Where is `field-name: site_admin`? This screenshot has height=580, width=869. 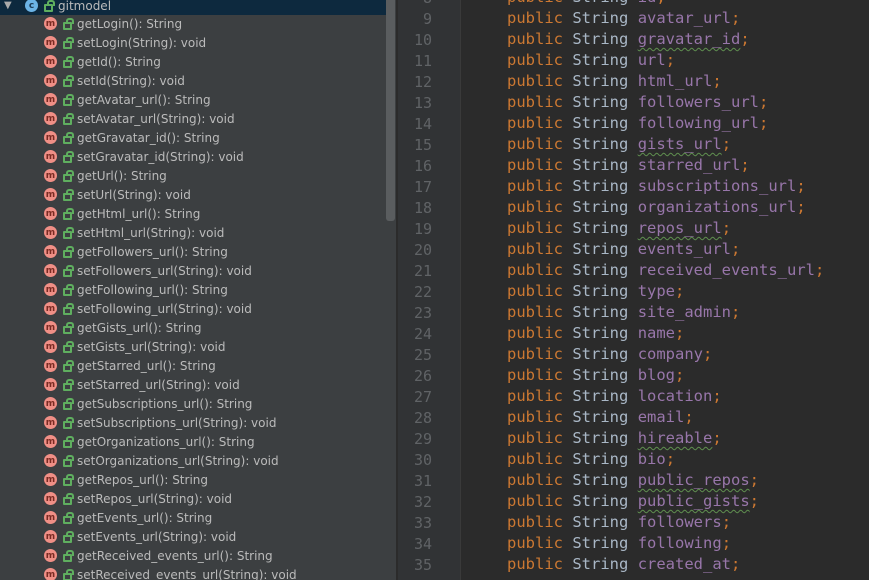
field-name: site_admin is located at coordinates (684, 312).